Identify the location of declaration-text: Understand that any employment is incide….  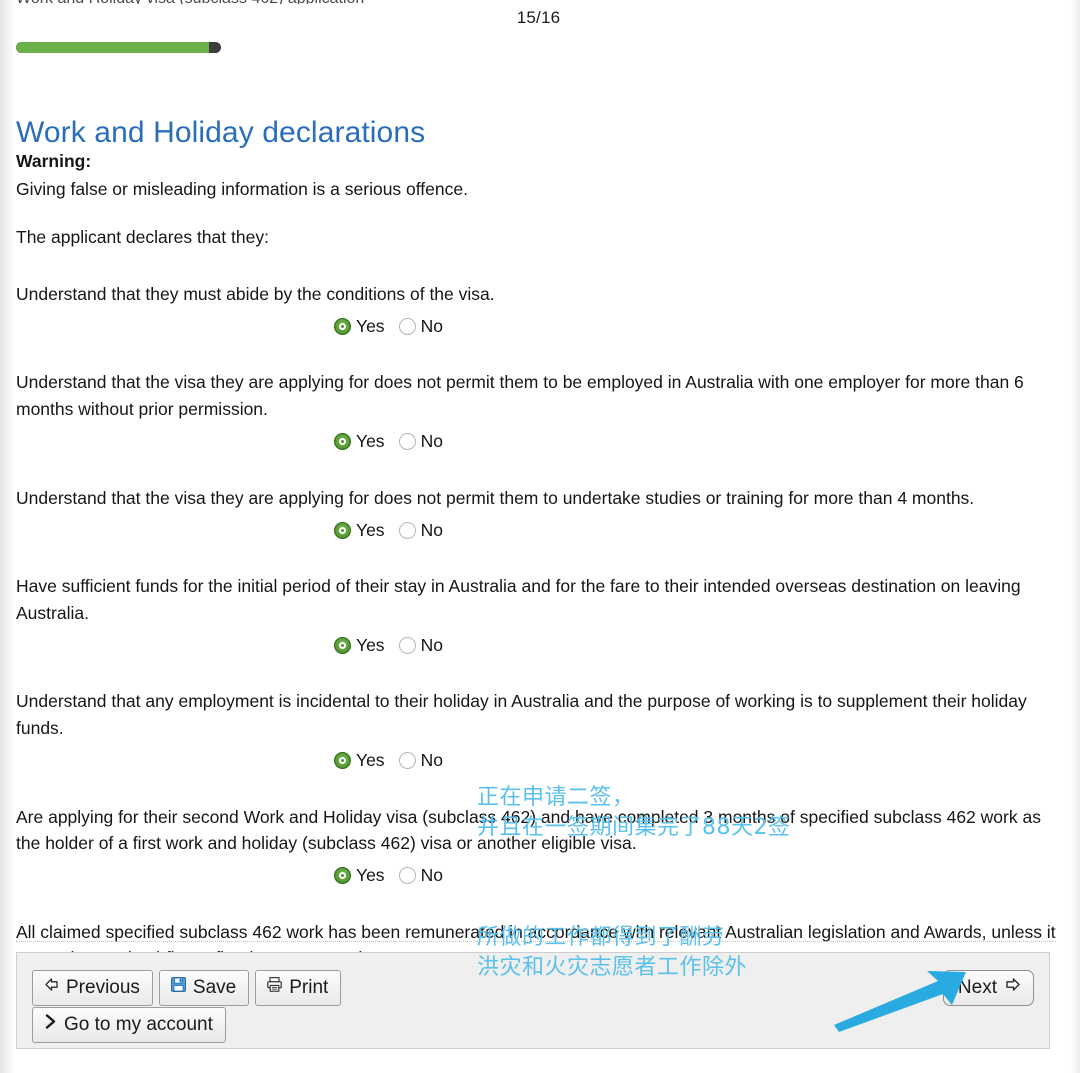
(521, 714).